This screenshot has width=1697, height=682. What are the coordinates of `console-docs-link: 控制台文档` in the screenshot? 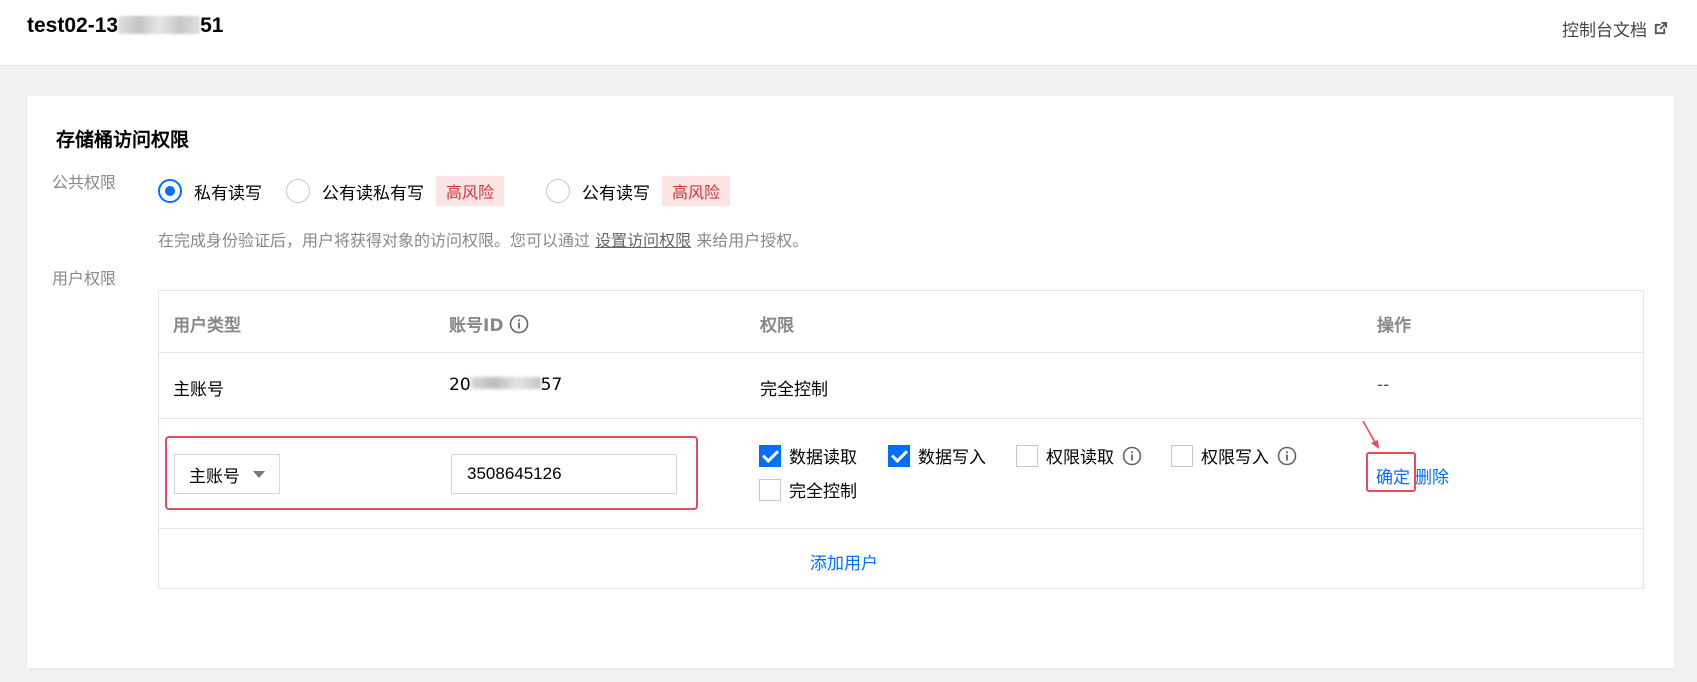 It's located at (1615, 28).